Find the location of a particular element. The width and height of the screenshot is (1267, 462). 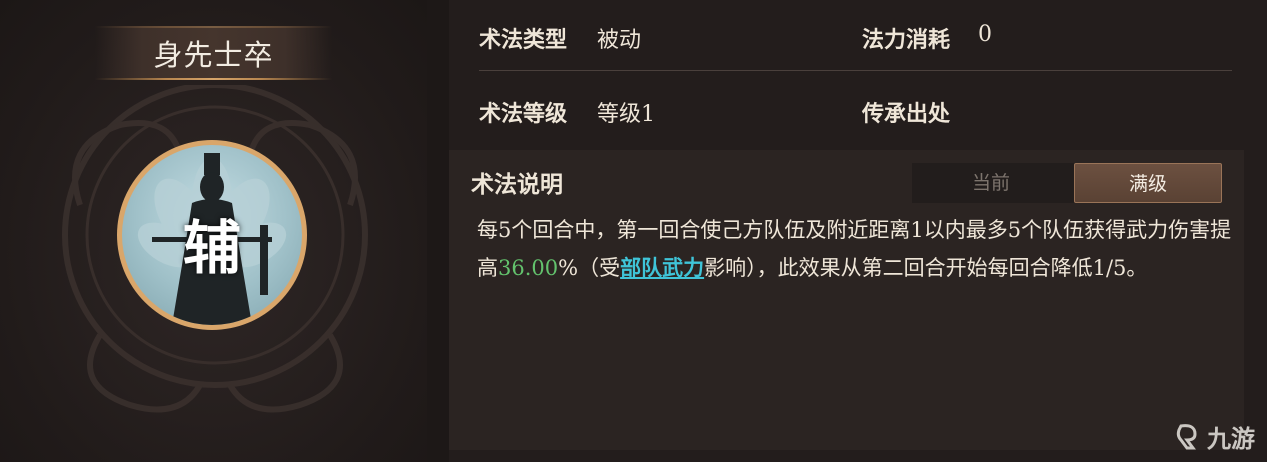

skill-portrait: 辅 is located at coordinates (212, 235).